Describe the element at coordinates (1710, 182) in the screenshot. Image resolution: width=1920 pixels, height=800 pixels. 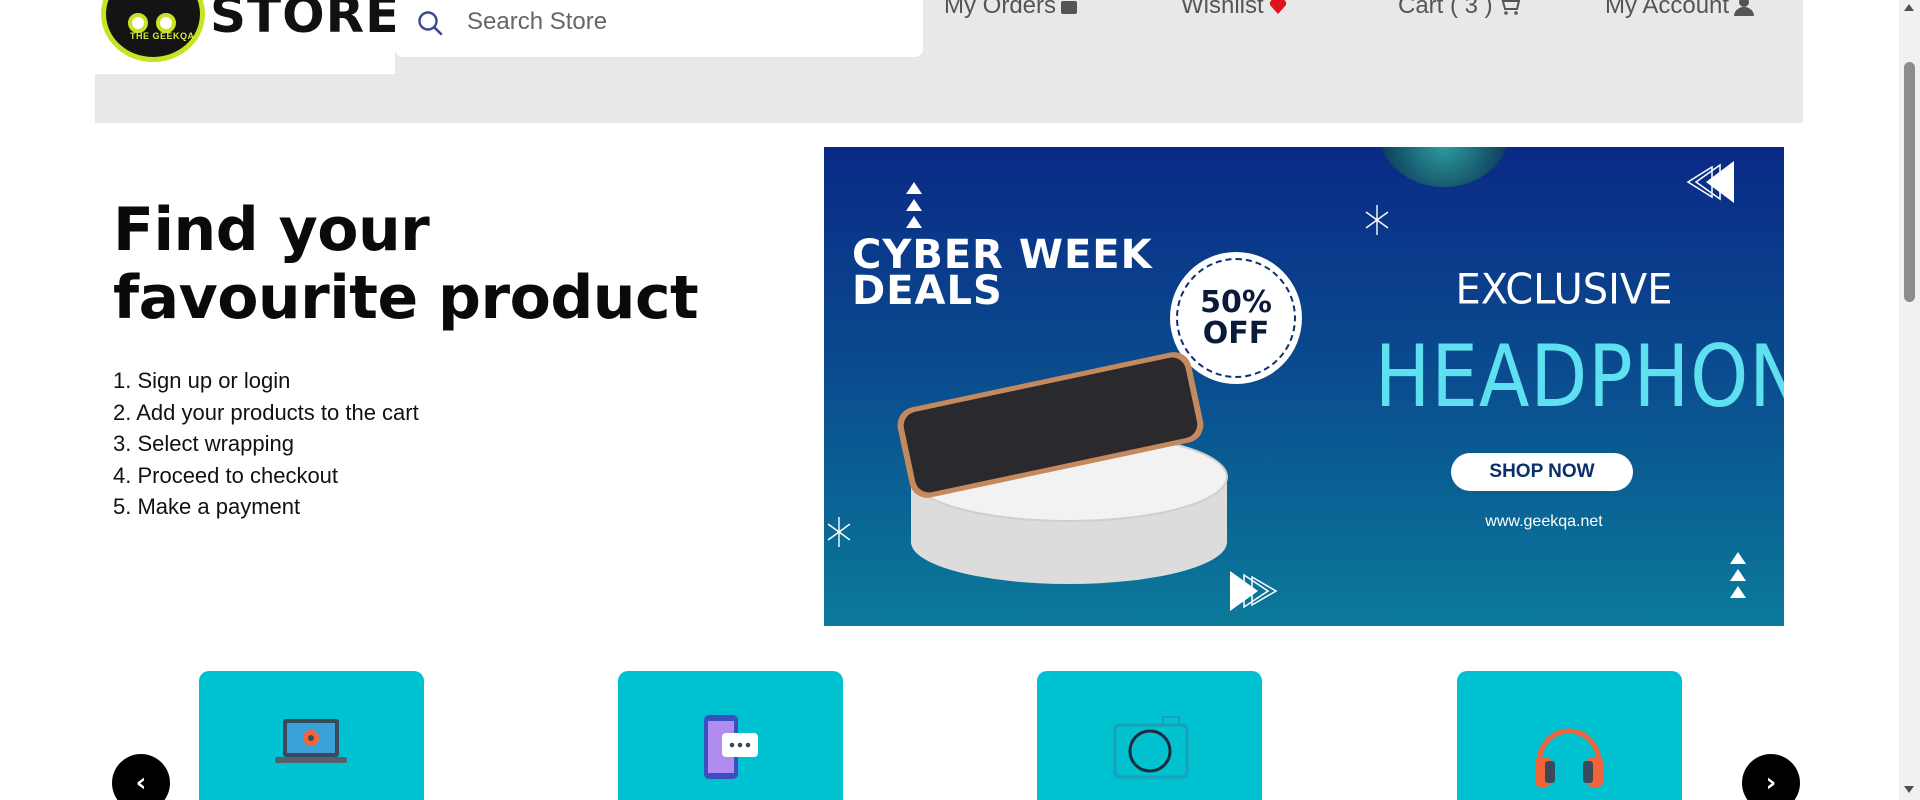
I see `rewind-decoration-icon` at that location.